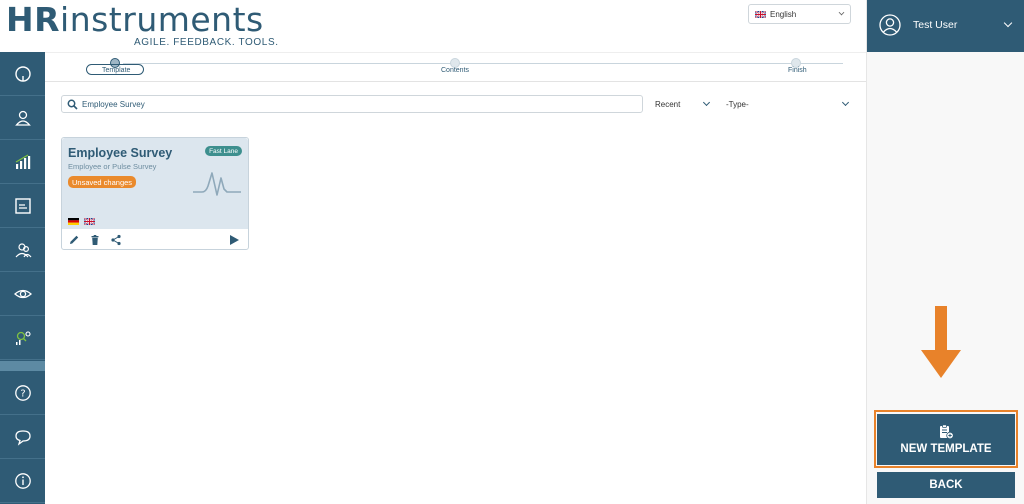  Describe the element at coordinates (116, 70) in the screenshot. I see `step-label-template: Template` at that location.